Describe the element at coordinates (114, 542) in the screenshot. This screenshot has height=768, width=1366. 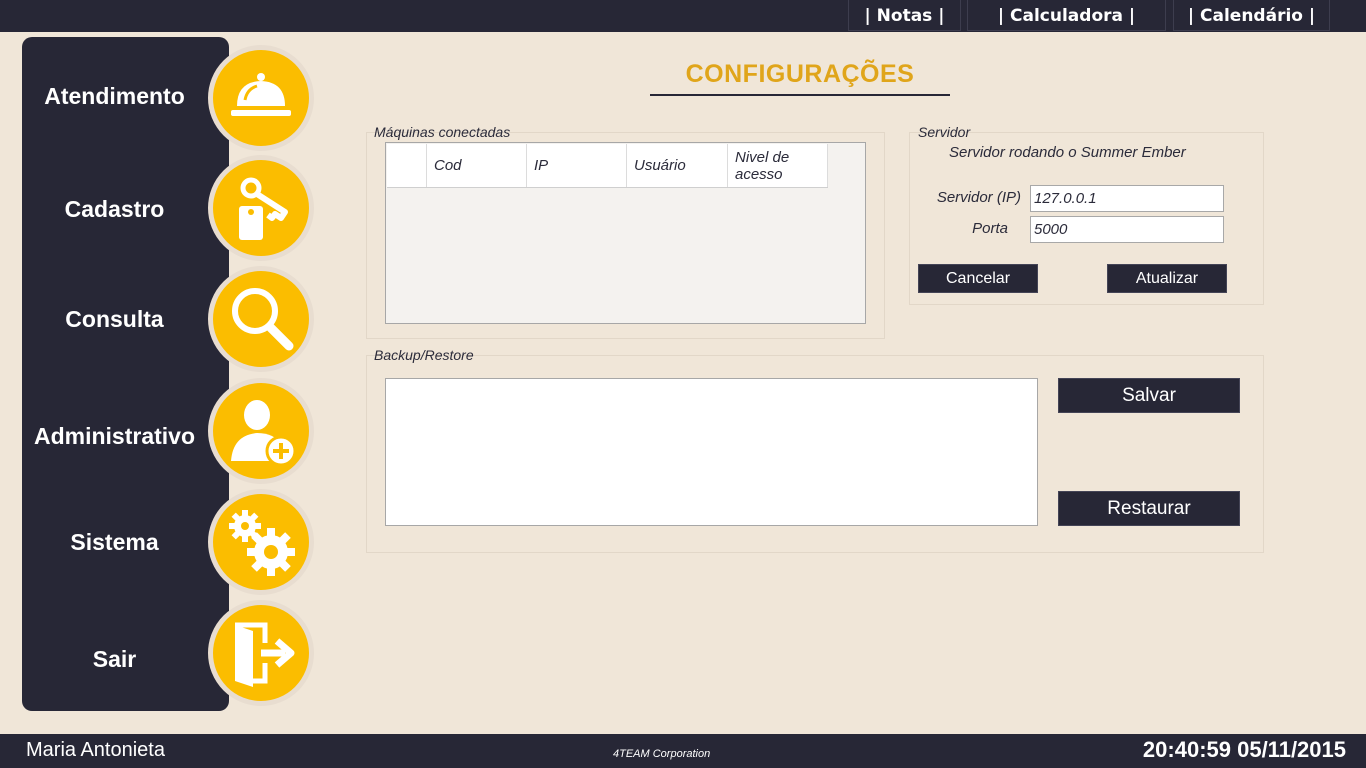
I see `sidebar-item-label: Sistema` at that location.